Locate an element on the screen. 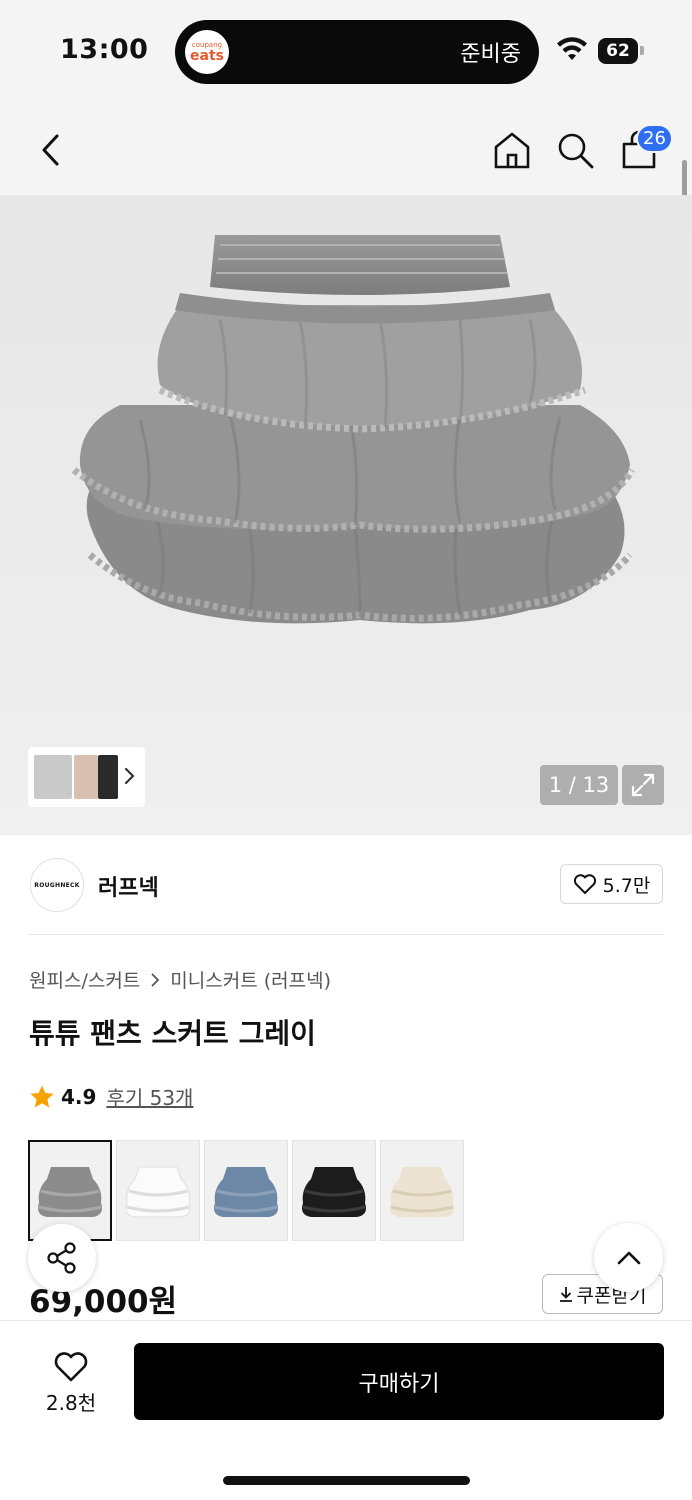 This screenshot has height=1500, width=692. scroll-to-top-button is located at coordinates (628, 1257).